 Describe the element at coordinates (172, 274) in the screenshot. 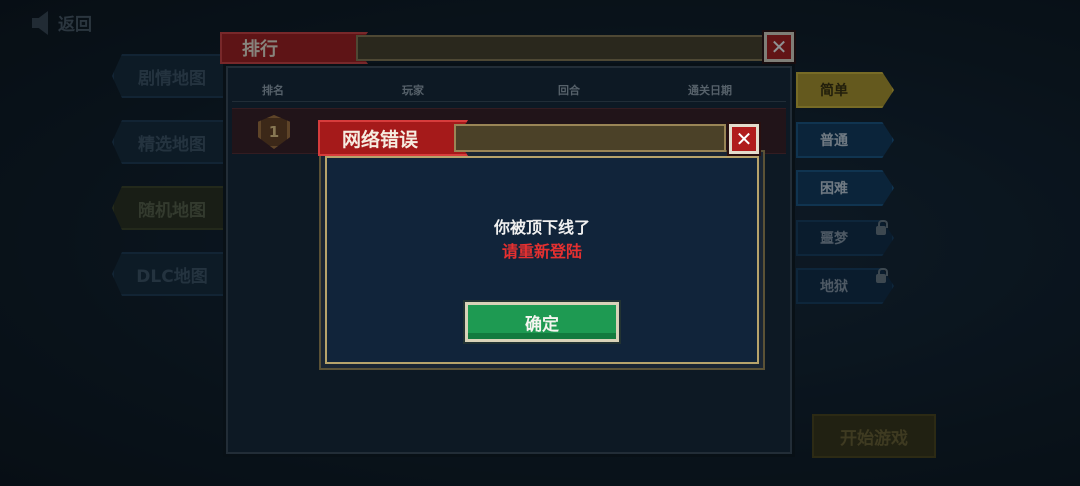

I see `tab-dlc-map: DLC地图` at that location.